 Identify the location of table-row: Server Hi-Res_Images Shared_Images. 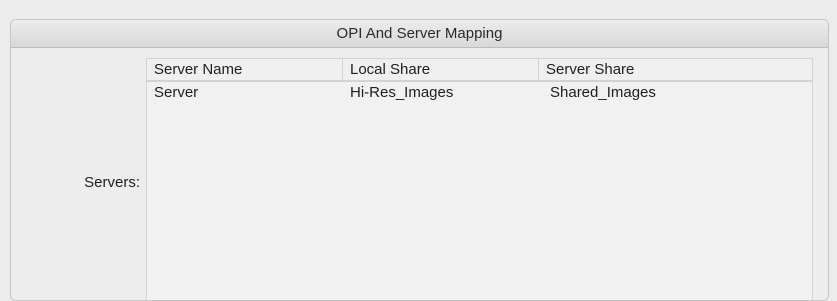
(479, 93).